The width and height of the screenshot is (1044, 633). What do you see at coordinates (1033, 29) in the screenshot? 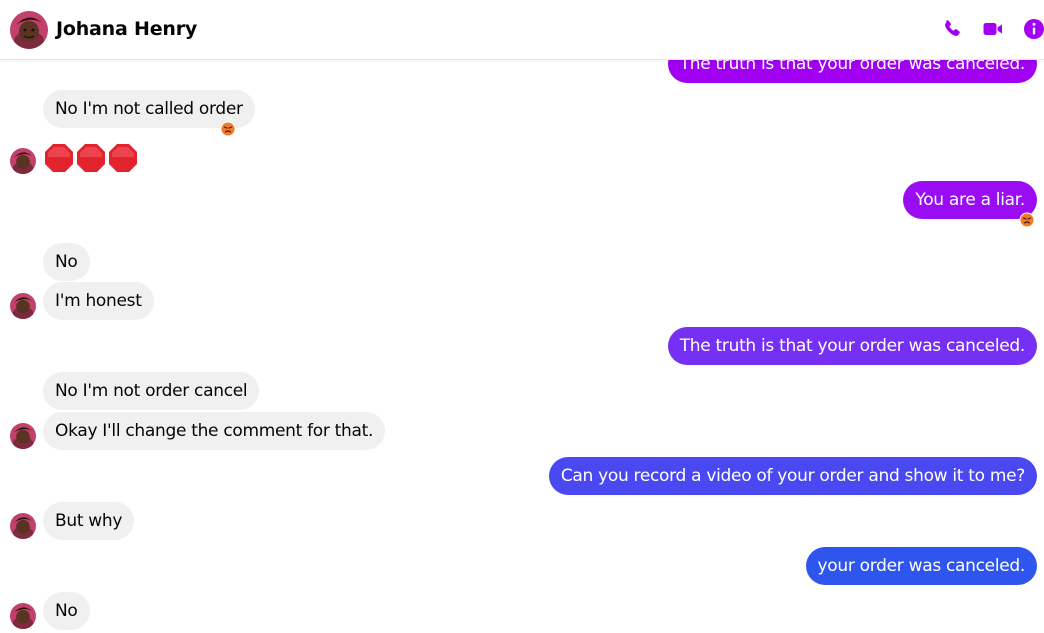
I see `info-icon` at bounding box center [1033, 29].